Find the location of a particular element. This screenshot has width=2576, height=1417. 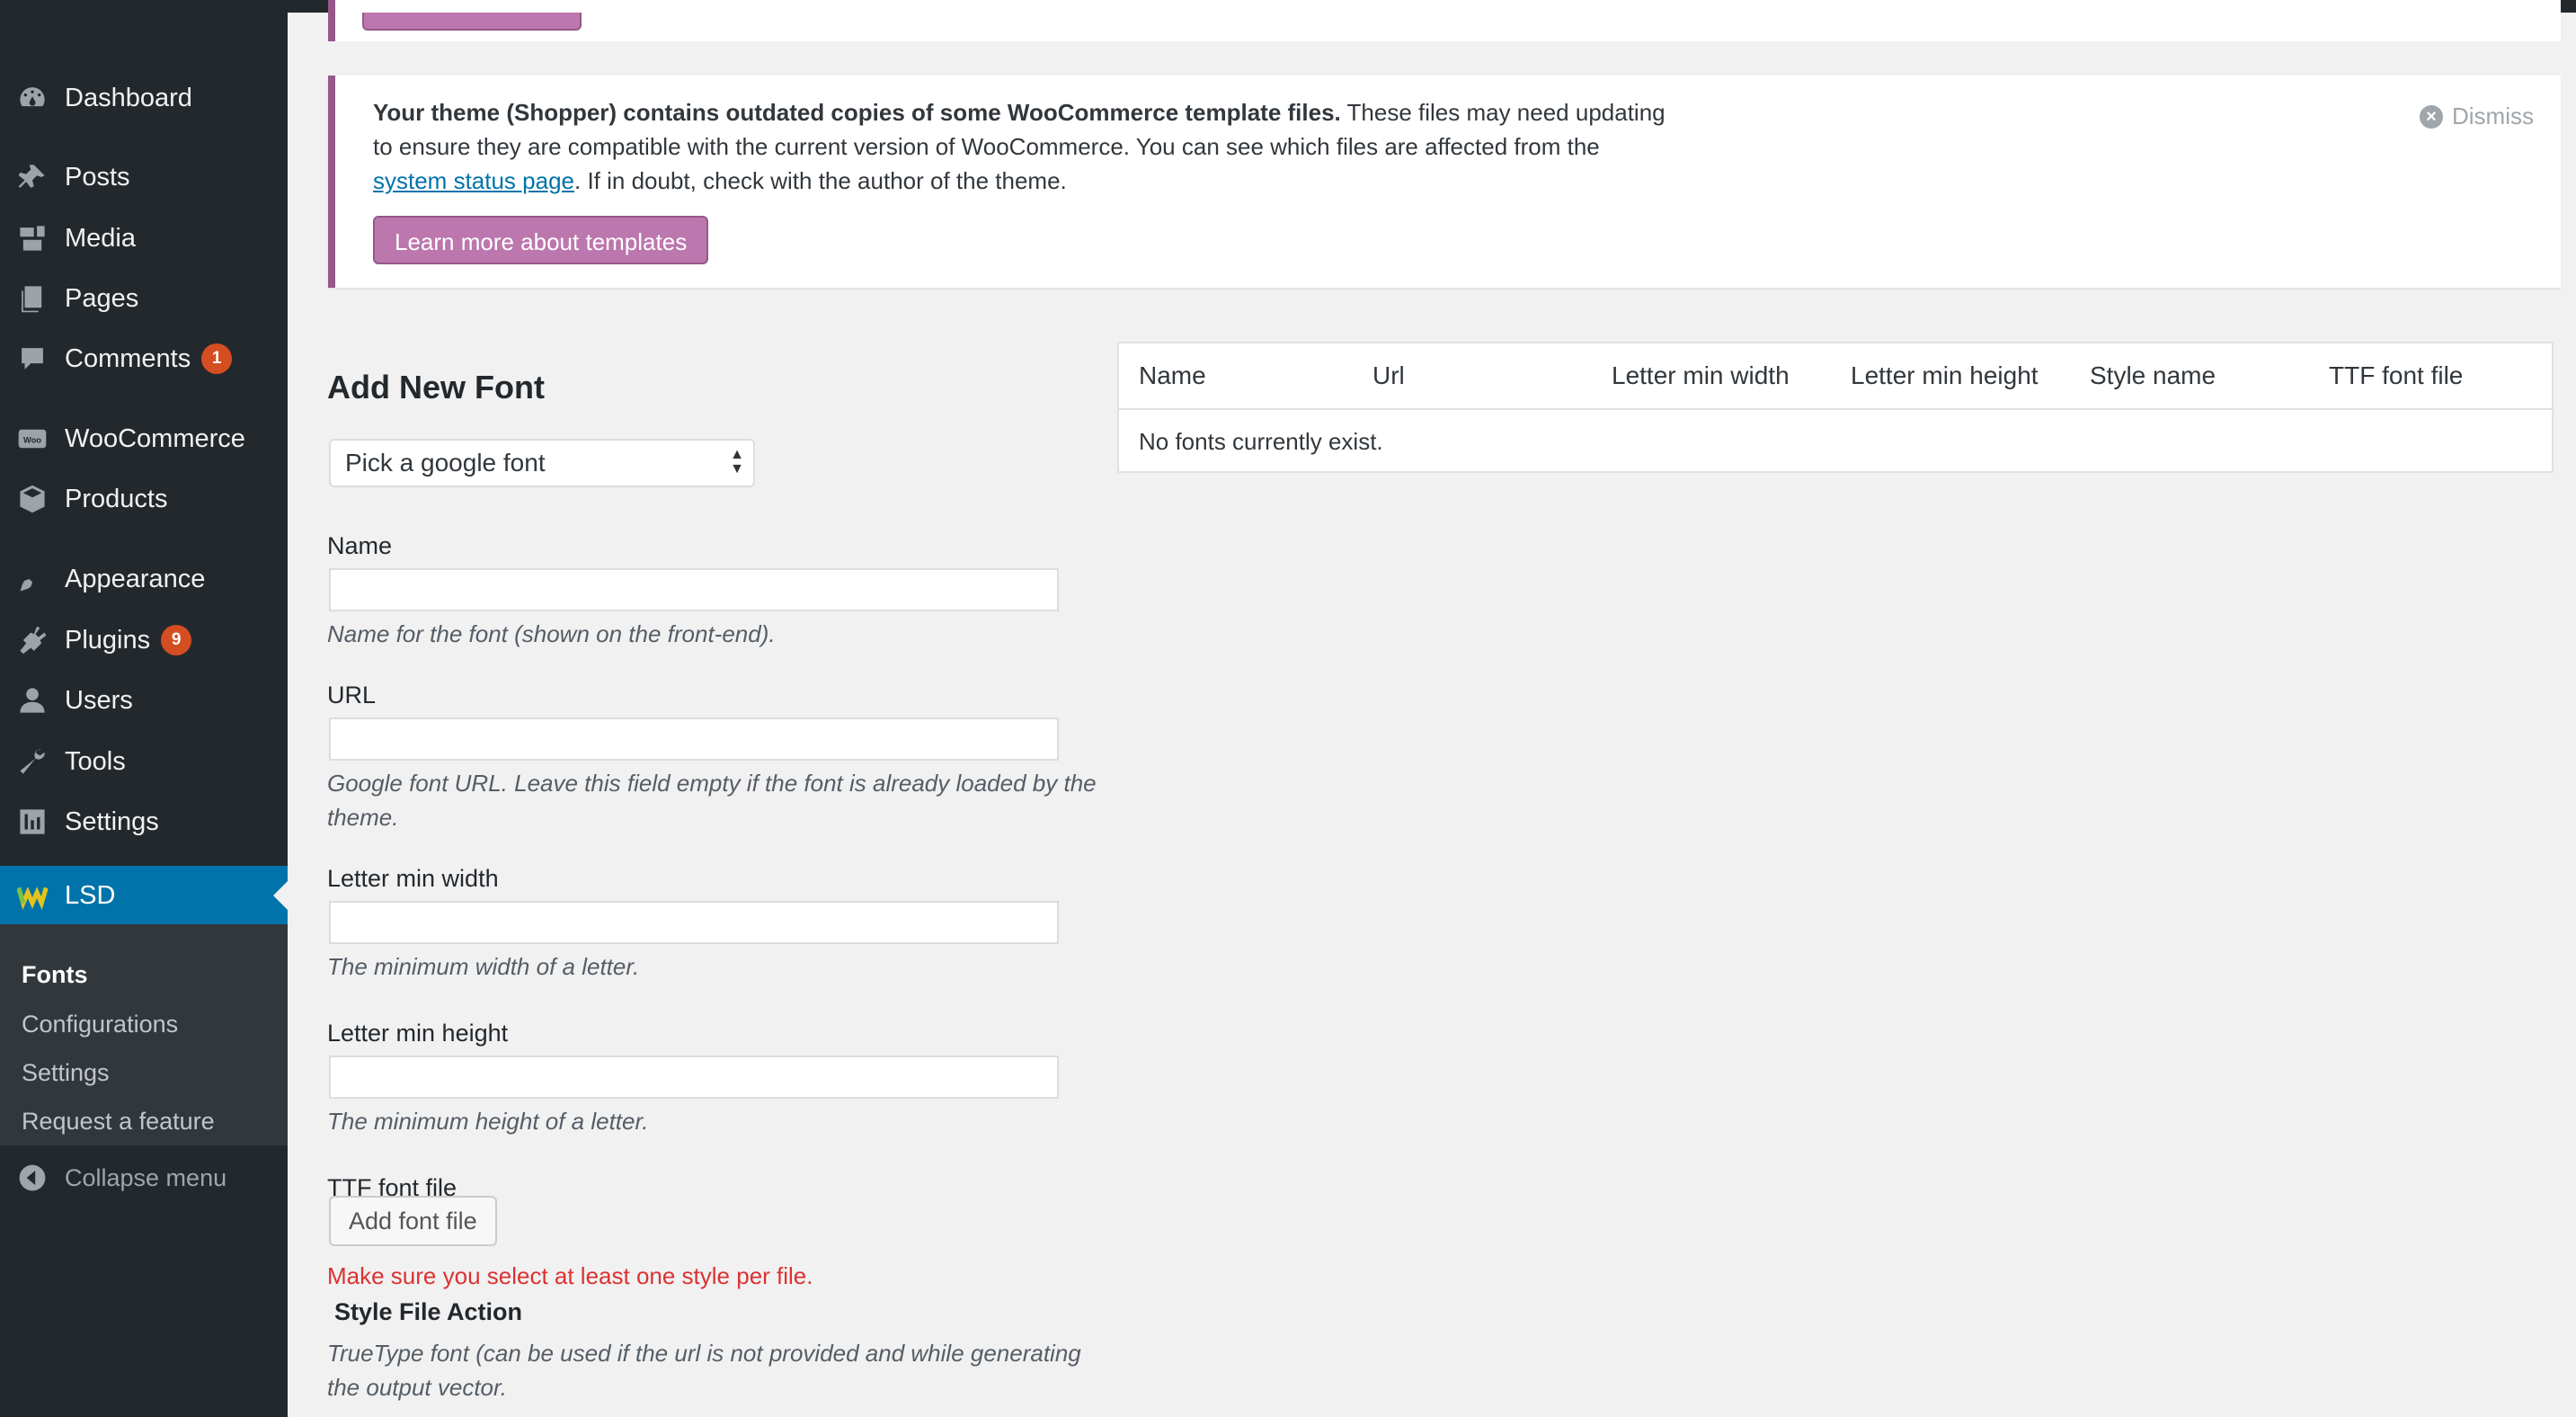

media-icon is located at coordinates (32, 238).